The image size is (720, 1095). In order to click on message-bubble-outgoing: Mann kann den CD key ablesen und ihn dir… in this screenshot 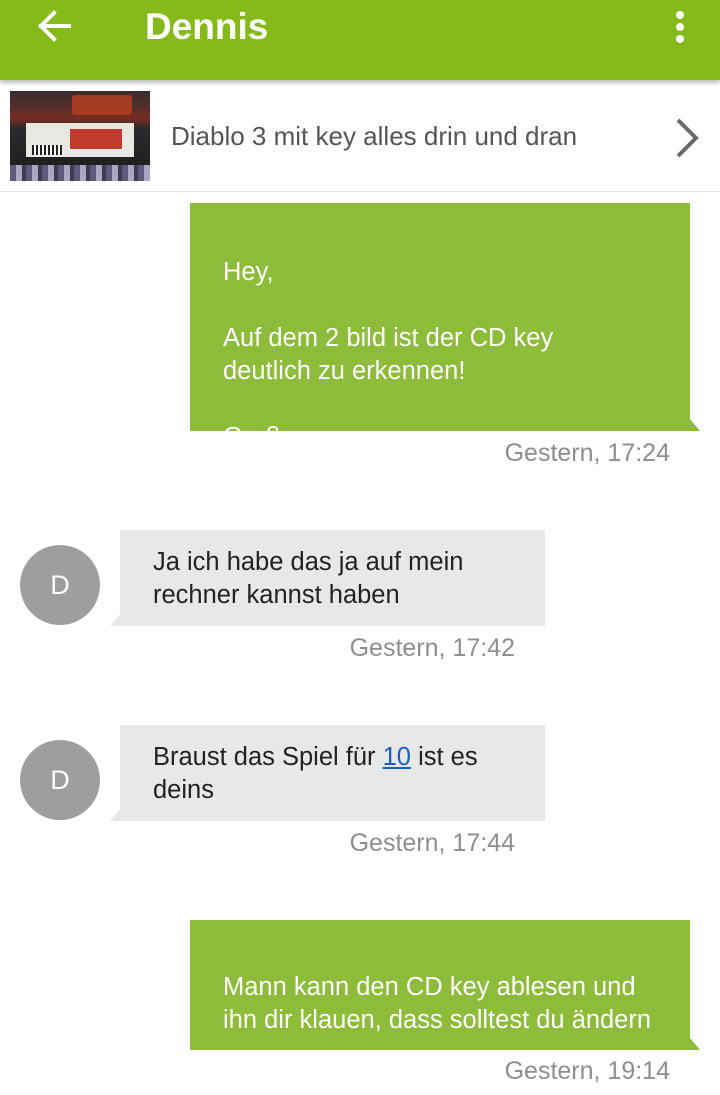, I will do `click(445, 985)`.